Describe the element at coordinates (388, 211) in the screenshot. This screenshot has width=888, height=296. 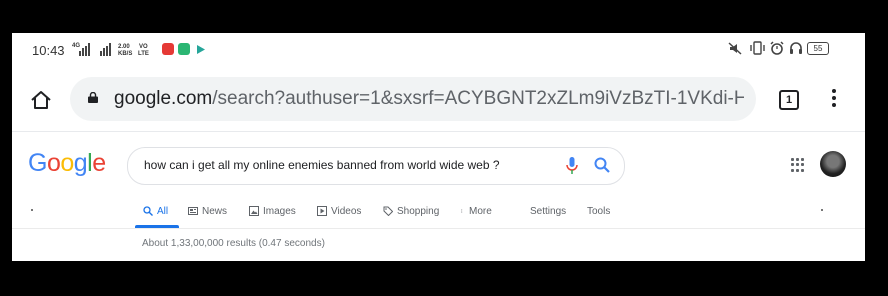
I see `tag-icon` at that location.